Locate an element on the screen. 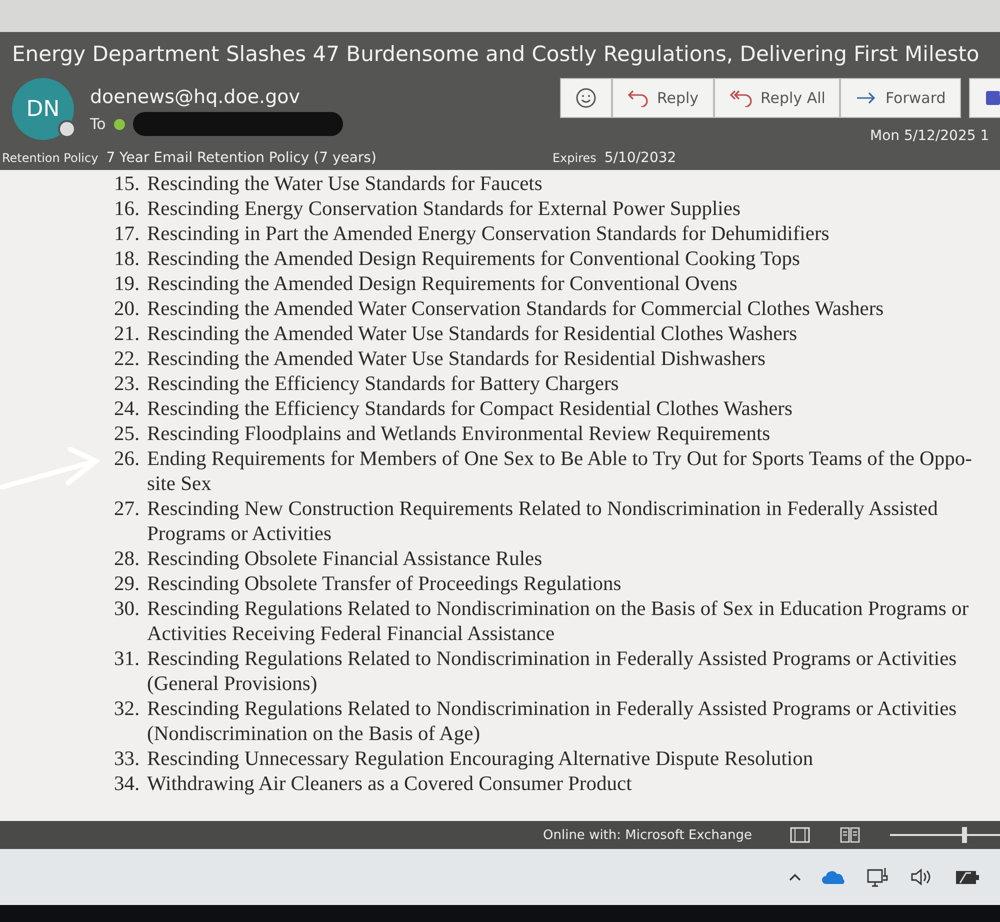  forward-button: Forward is located at coordinates (900, 98).